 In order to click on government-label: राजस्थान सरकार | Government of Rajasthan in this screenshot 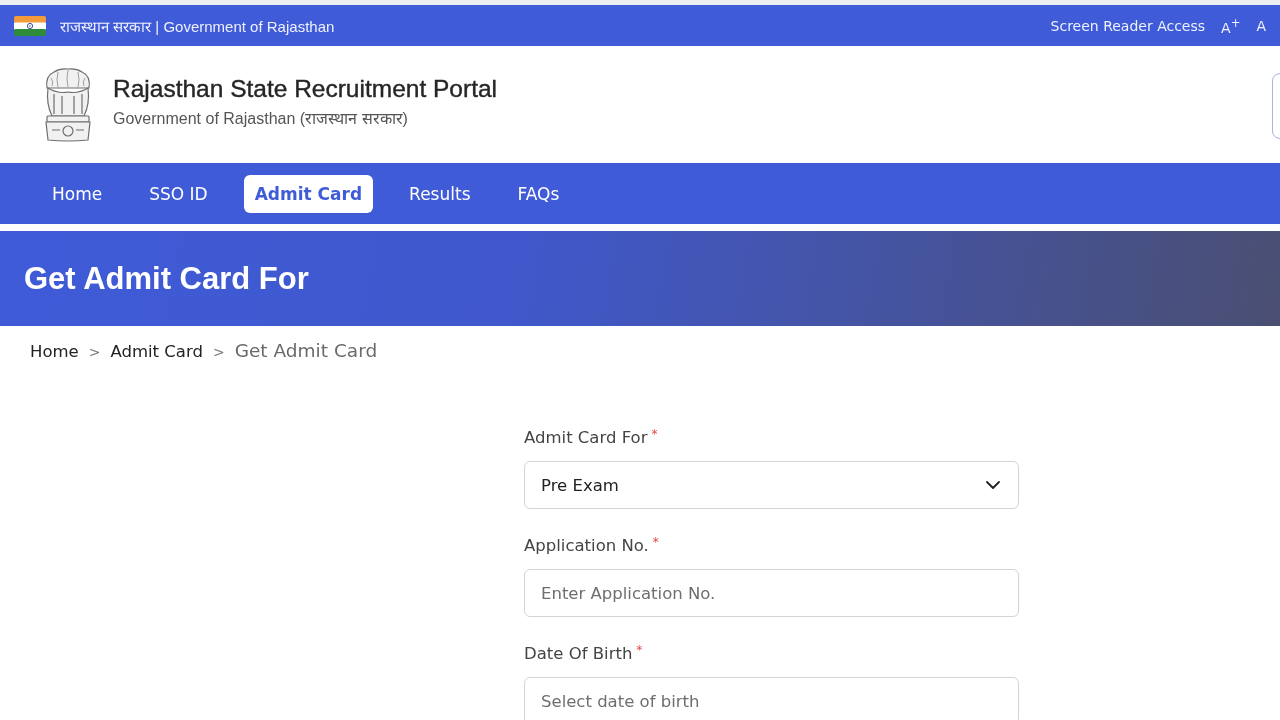, I will do `click(197, 26)`.